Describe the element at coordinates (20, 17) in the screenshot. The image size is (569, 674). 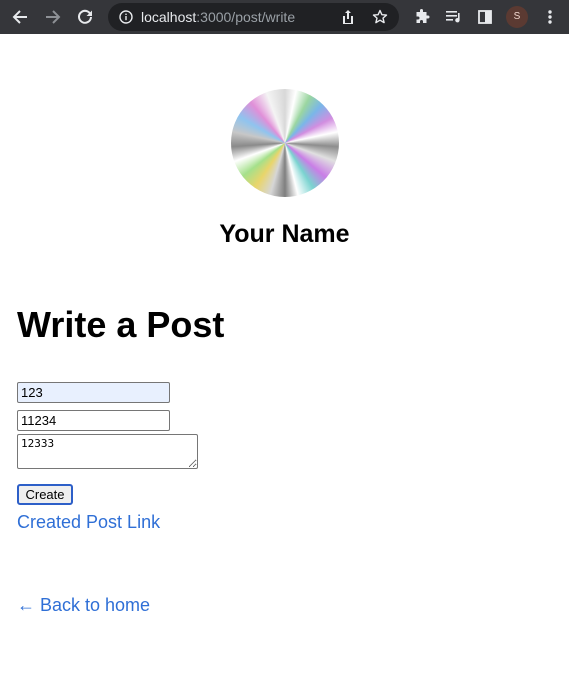
I see `back-arrow-icon` at that location.